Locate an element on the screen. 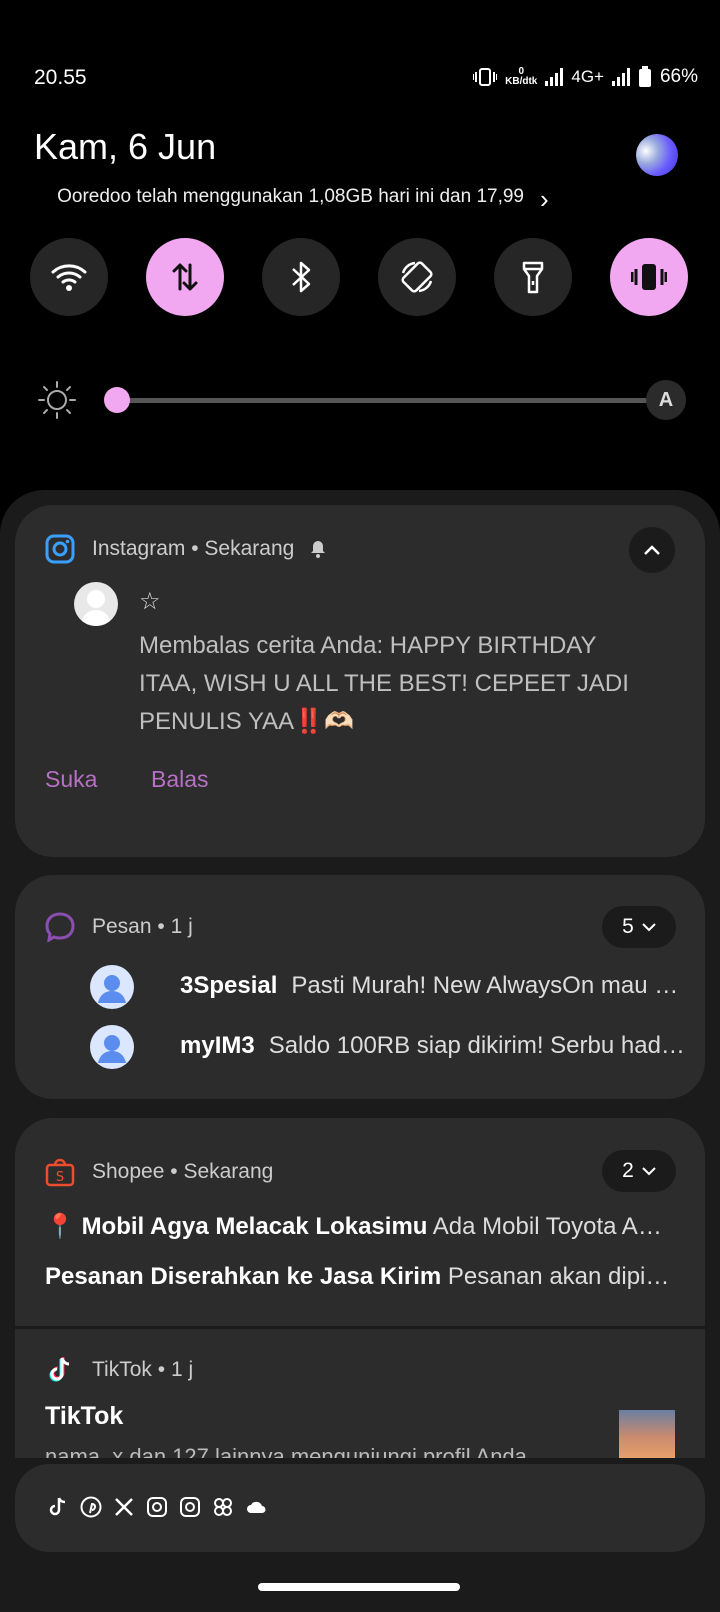 The height and width of the screenshot is (1612, 720). vibrate-icon is located at coordinates (649, 277).